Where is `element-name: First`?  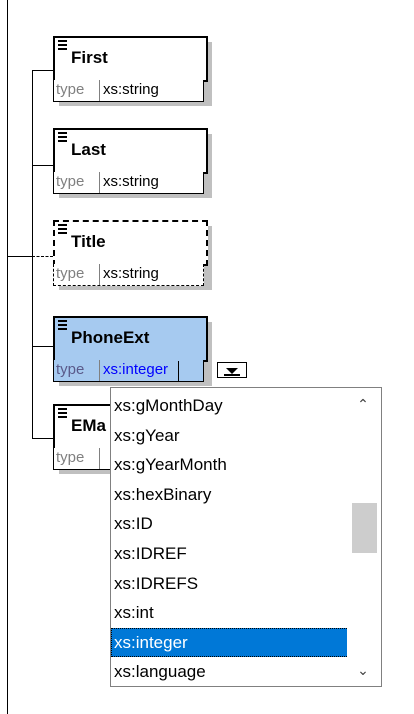 element-name: First is located at coordinates (89, 57).